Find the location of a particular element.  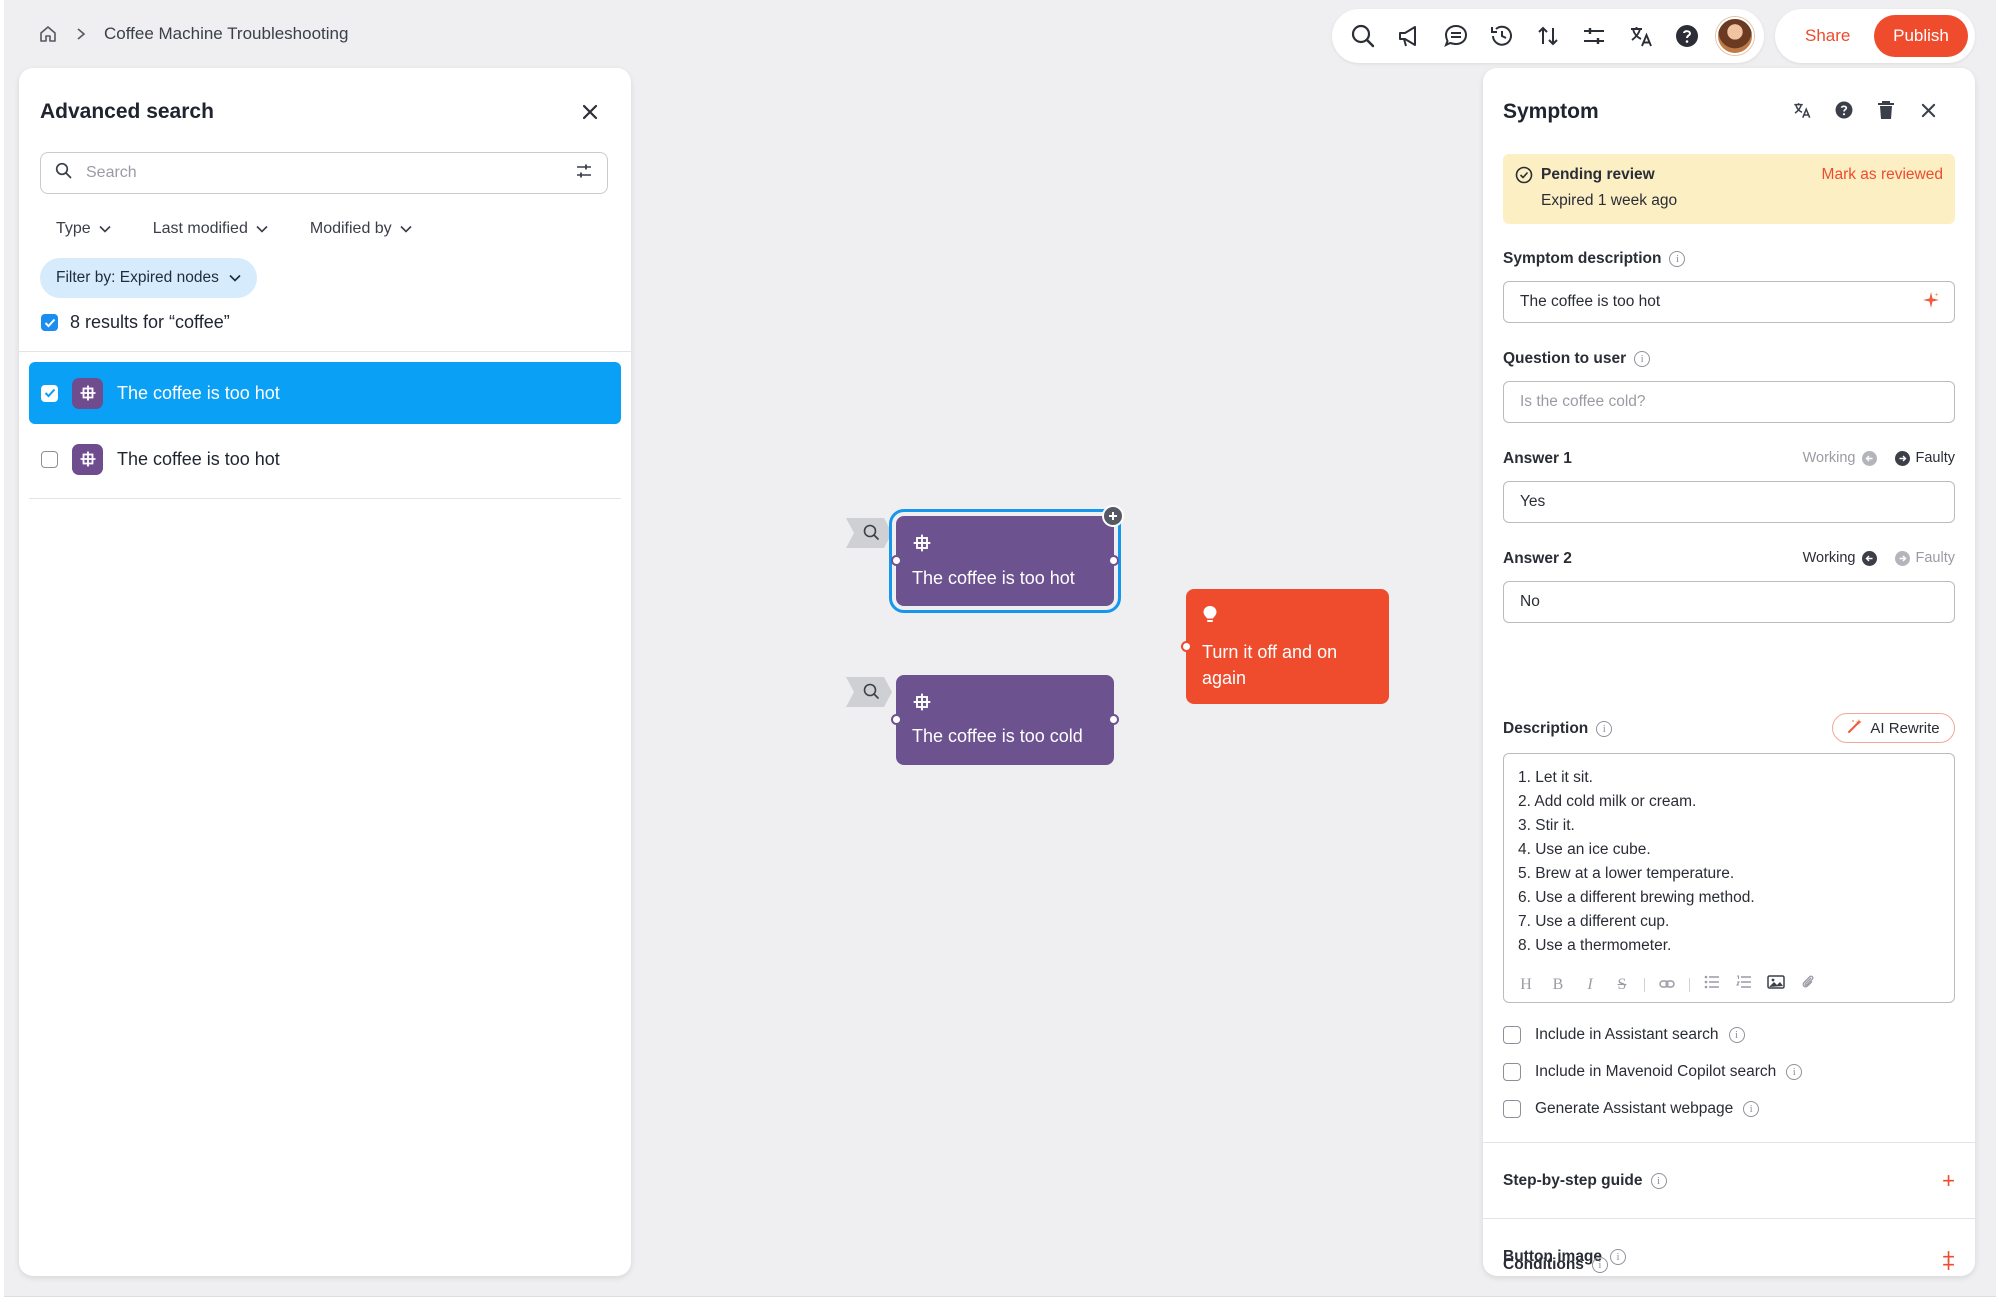

comments-icon is located at coordinates (1456, 36).